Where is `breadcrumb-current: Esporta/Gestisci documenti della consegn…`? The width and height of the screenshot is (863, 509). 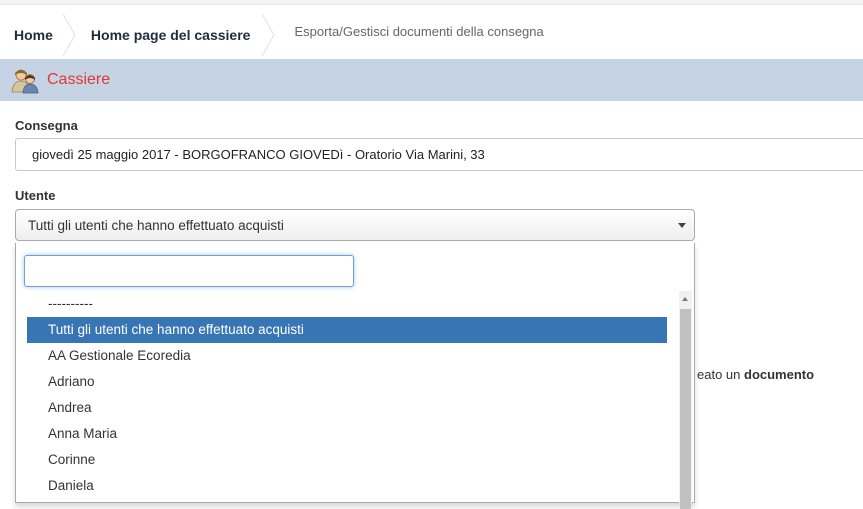 breadcrumb-current: Esporta/Gestisci documenti della consegn… is located at coordinates (419, 31).